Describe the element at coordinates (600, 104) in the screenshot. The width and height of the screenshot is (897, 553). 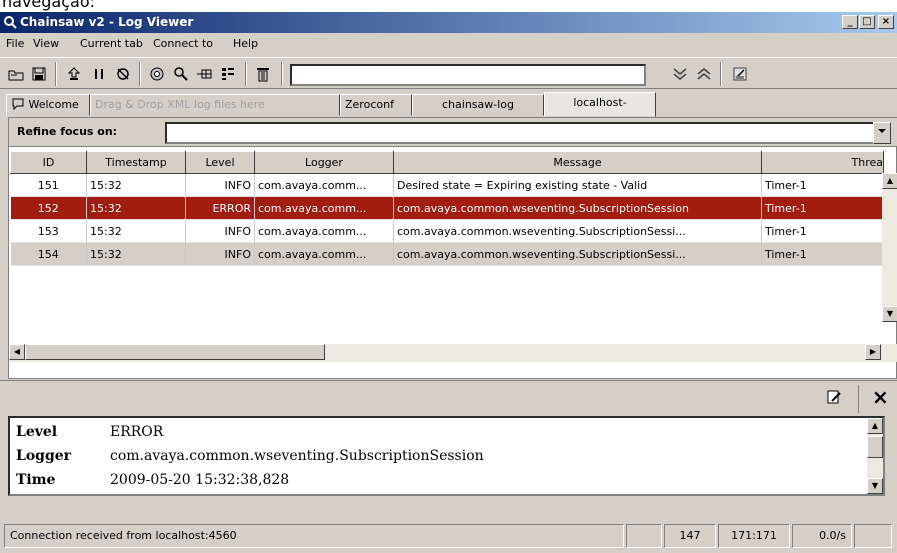
I see `tab-localhost: localhost-` at that location.